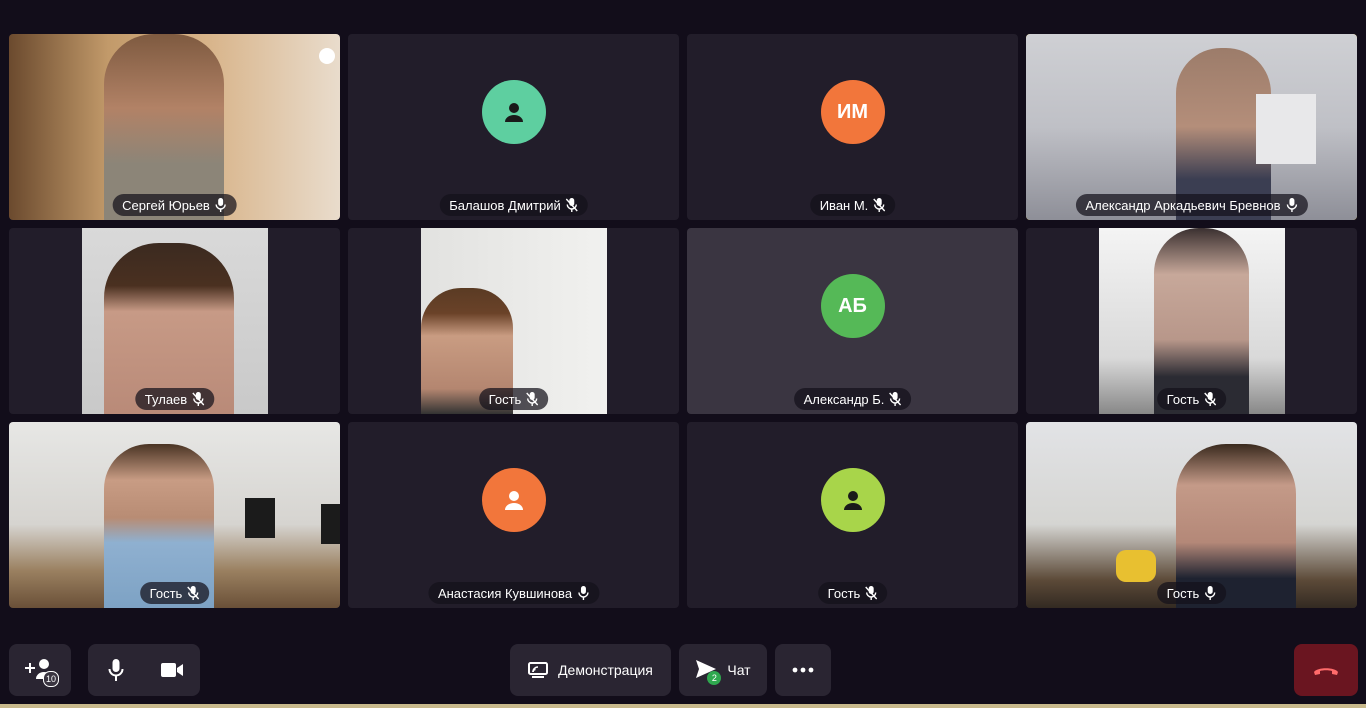  I want to click on microphone-toggle, so click(116, 670).